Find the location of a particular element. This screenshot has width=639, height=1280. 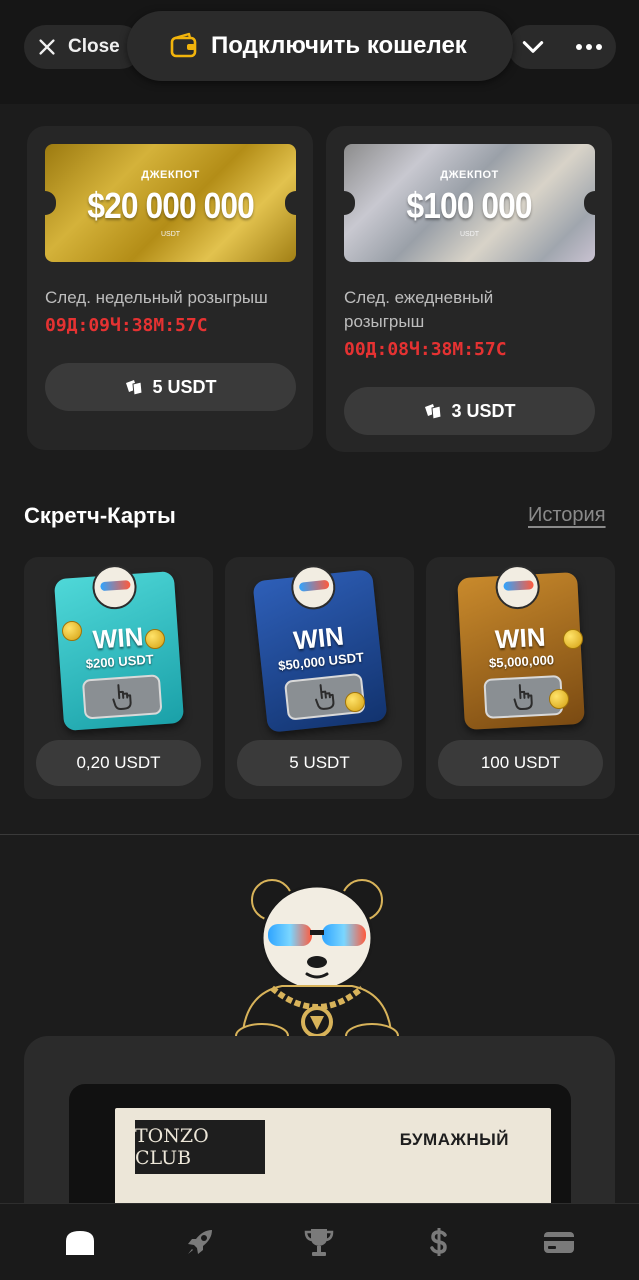

more-dots-icon is located at coordinates (589, 47).